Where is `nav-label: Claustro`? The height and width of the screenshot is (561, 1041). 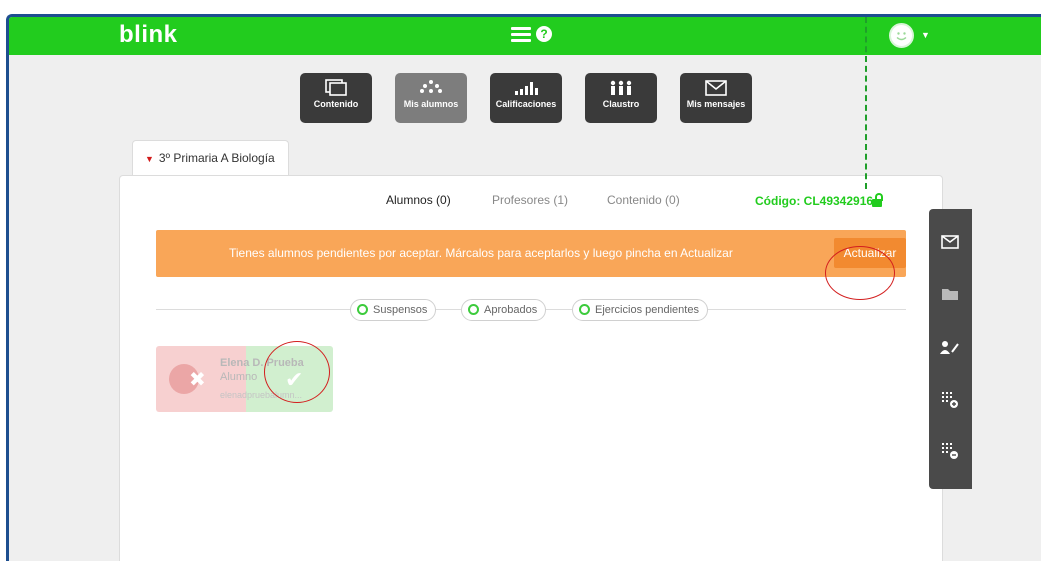 nav-label: Claustro is located at coordinates (621, 104).